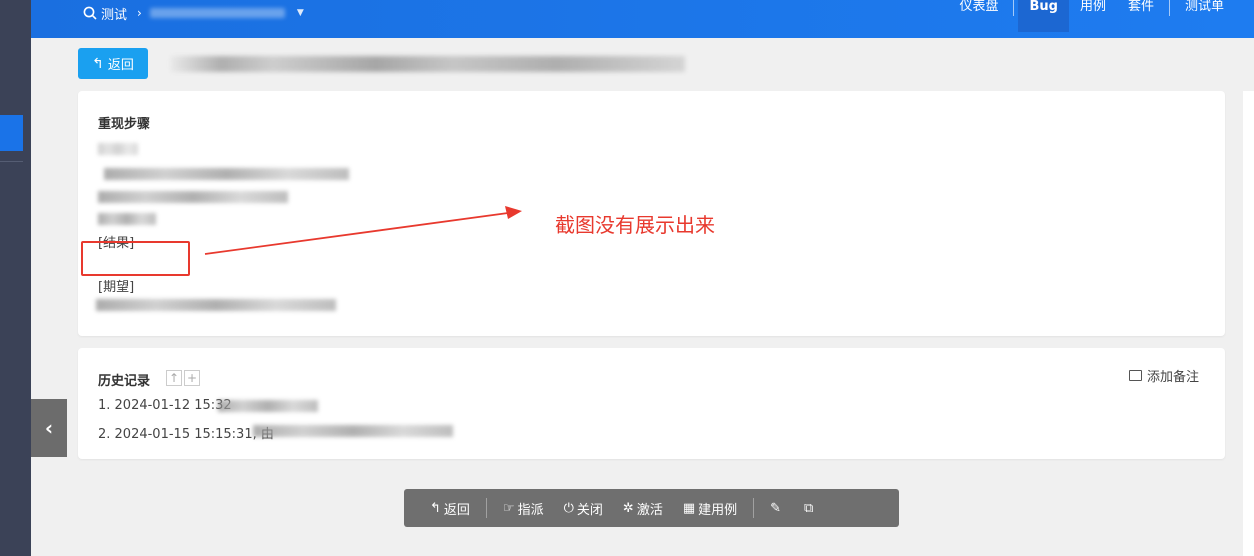 This screenshot has width=1254, height=556. I want to click on expand-all-icon: +, so click(192, 378).